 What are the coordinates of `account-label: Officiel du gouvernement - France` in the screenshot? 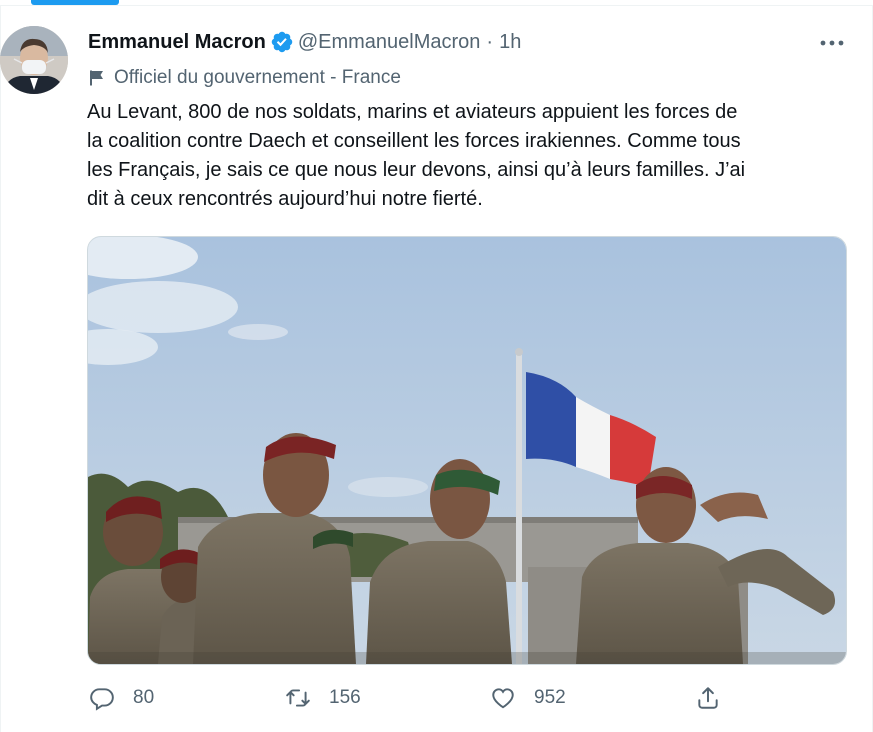 It's located at (244, 78).